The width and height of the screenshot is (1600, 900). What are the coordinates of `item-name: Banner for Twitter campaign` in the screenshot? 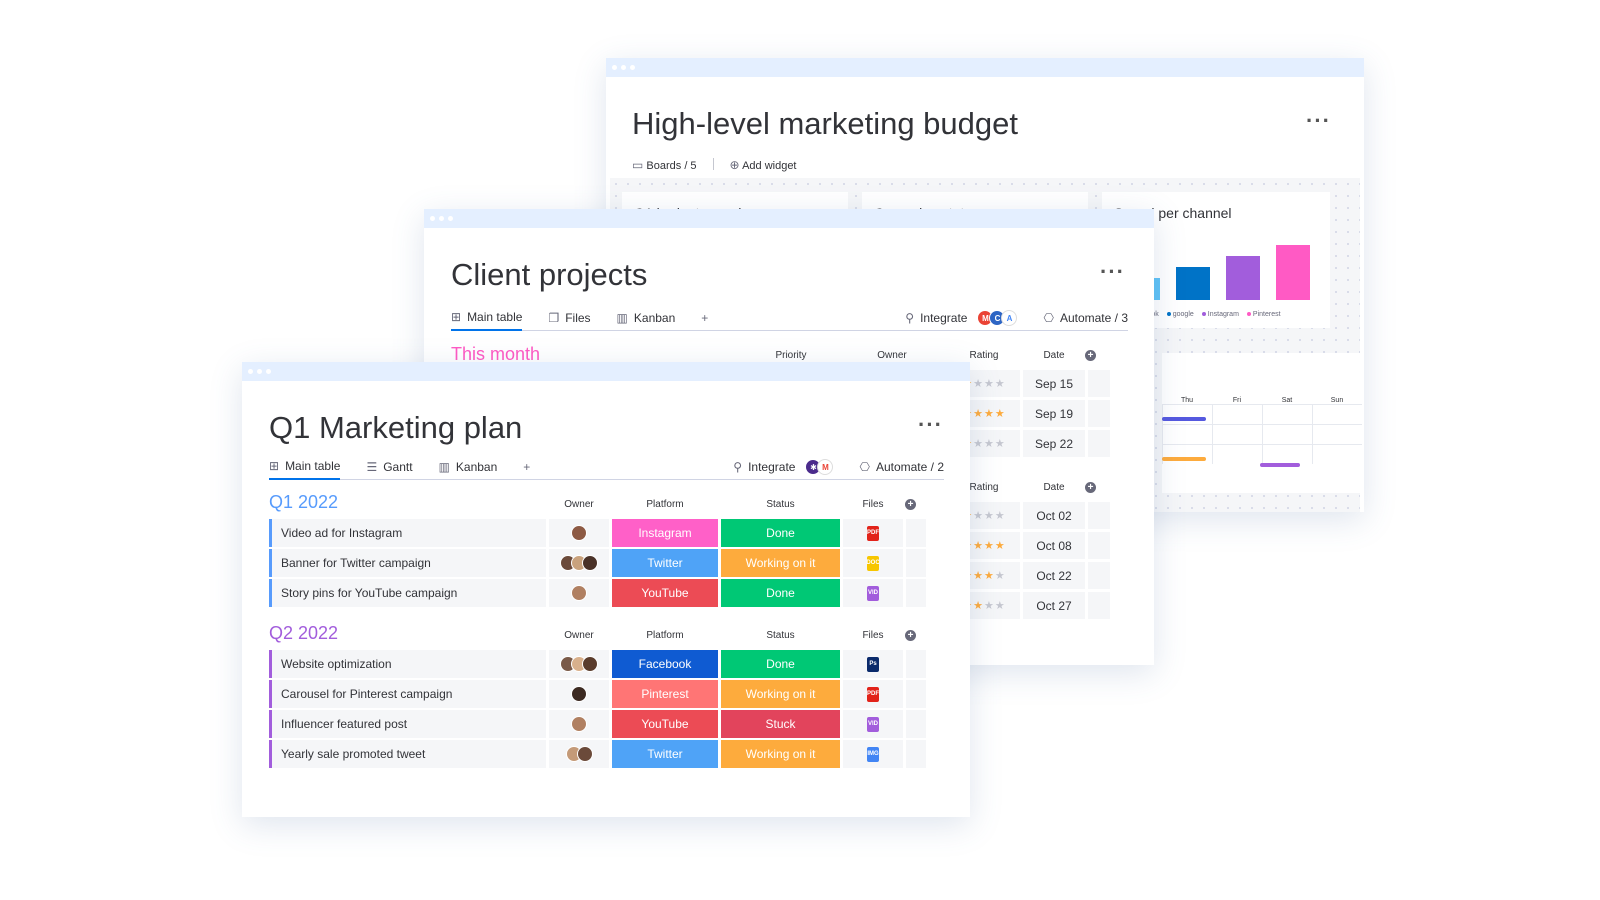 It's located at (407, 563).